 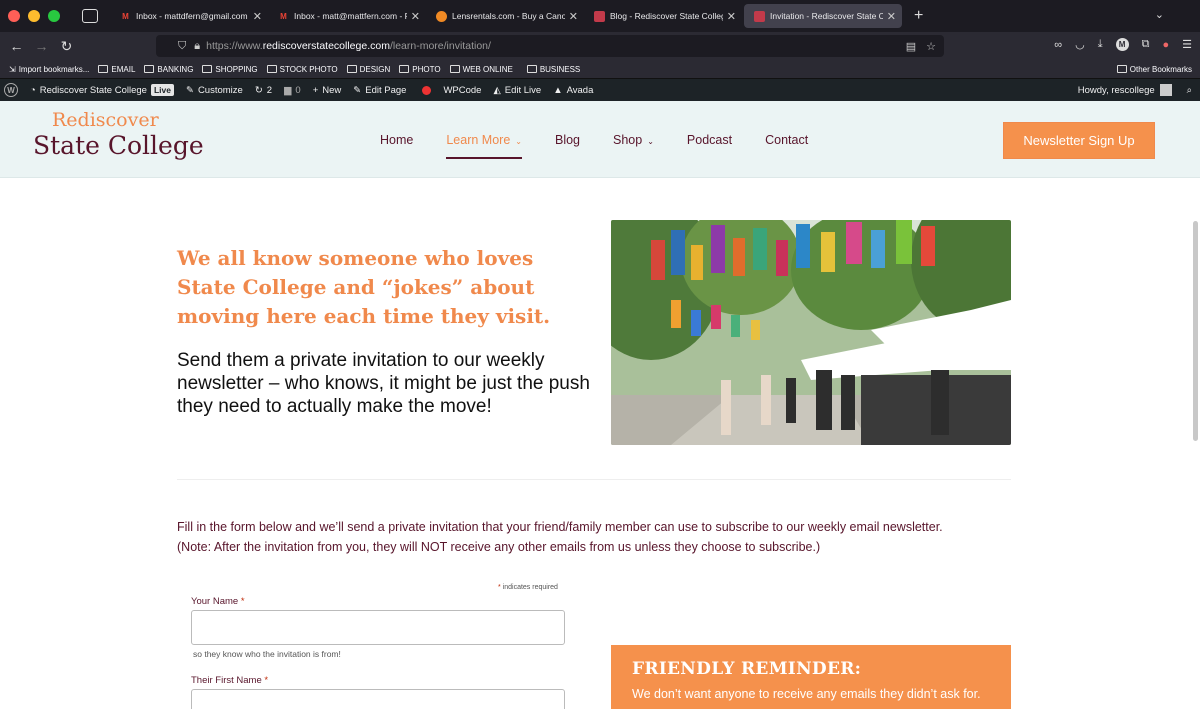 I want to click on admin-edit-page: ✎ Edit Page, so click(x=379, y=90).